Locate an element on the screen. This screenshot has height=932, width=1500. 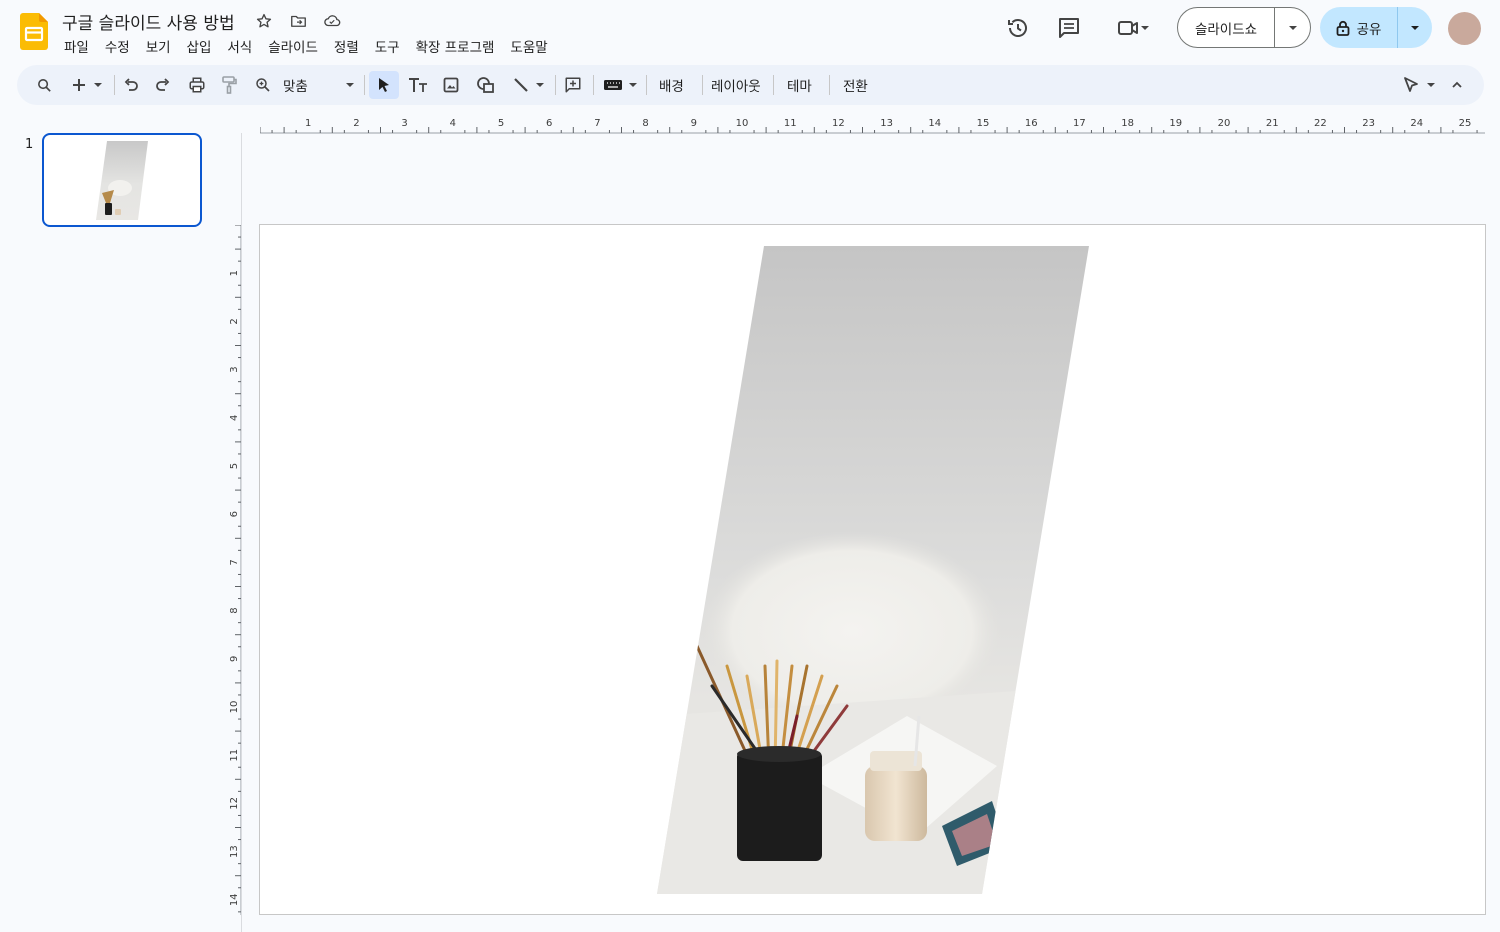
zoom-value: 맞춤 is located at coordinates (295, 87).